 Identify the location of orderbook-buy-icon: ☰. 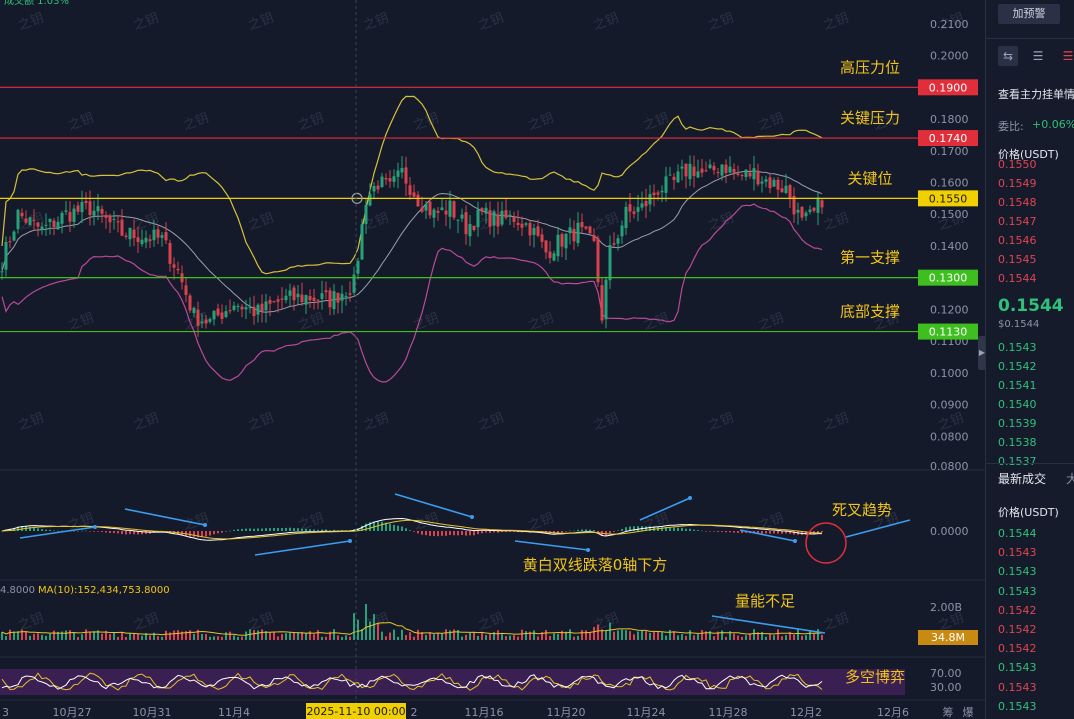
(1038, 56).